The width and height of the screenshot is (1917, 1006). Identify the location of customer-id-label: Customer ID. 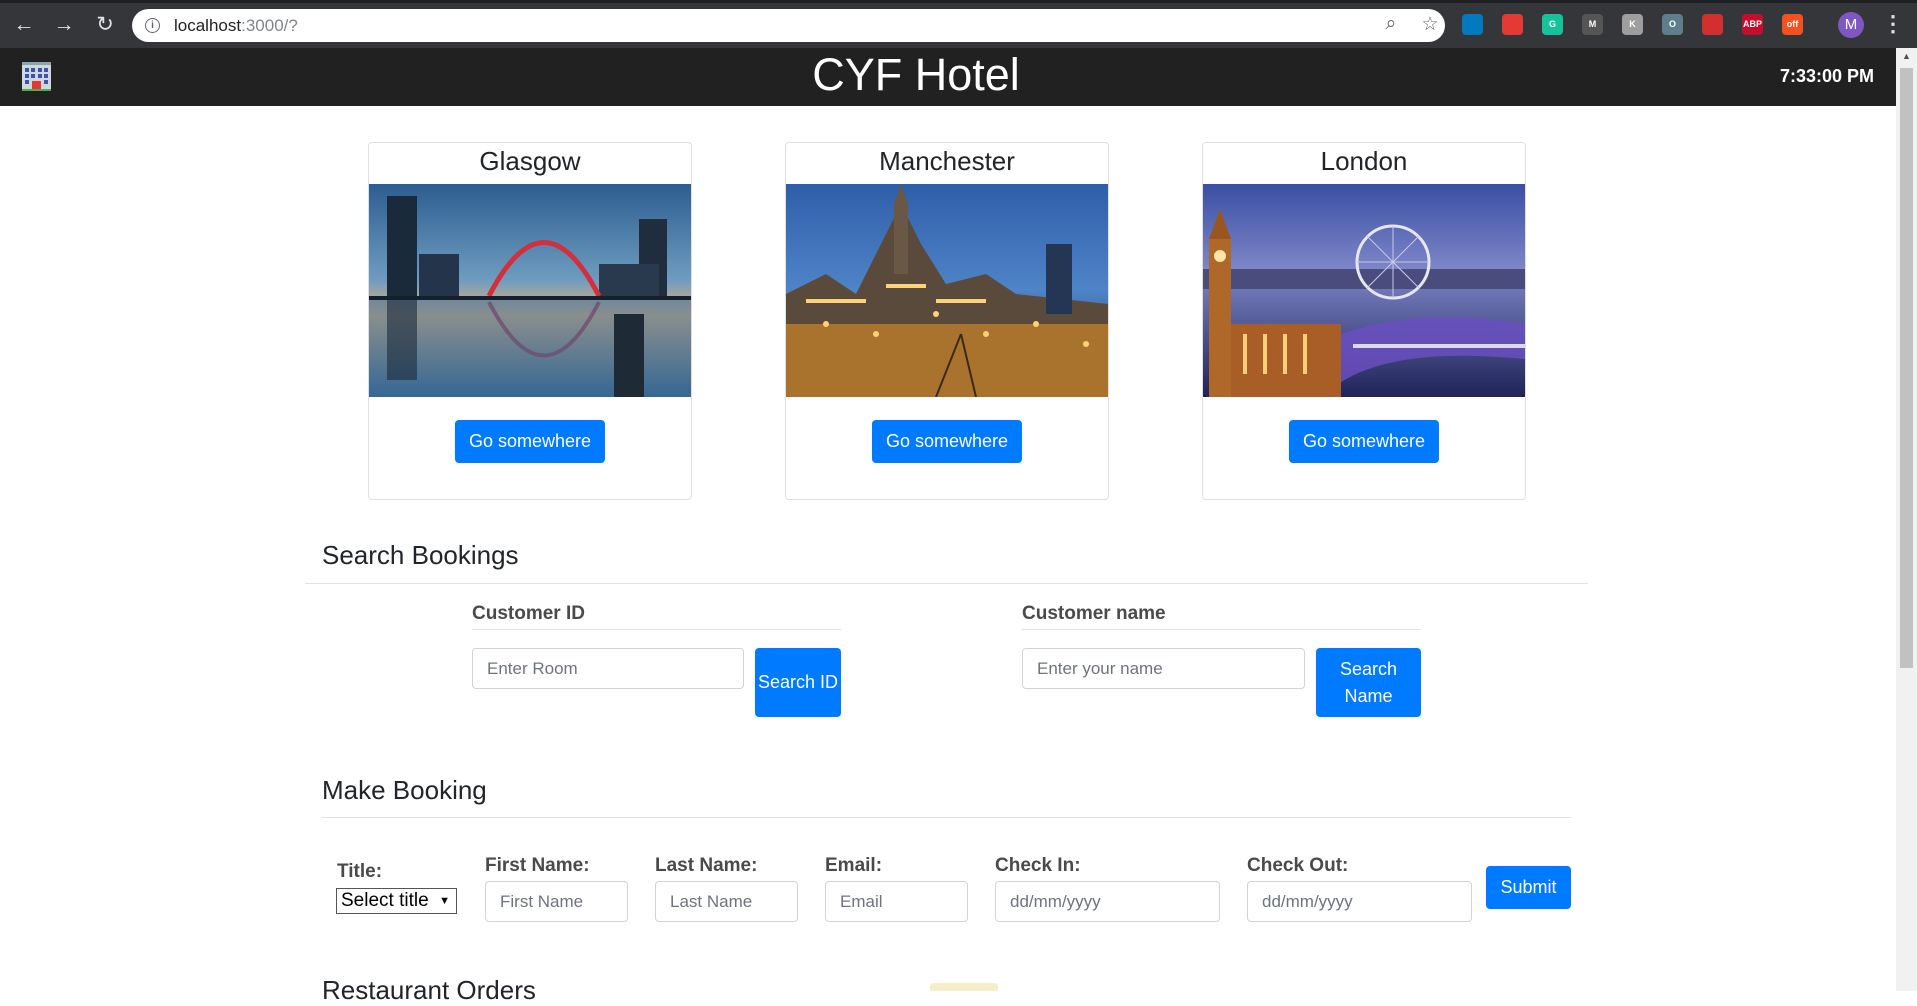
(528, 613).